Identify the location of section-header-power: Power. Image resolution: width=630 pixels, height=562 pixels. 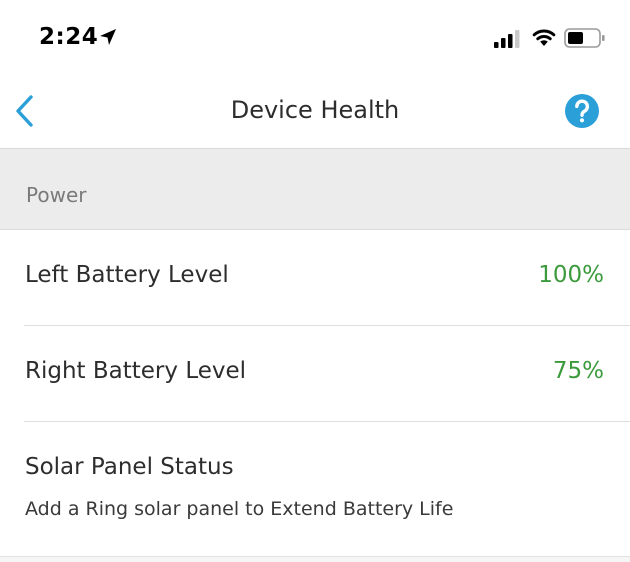
(315, 189).